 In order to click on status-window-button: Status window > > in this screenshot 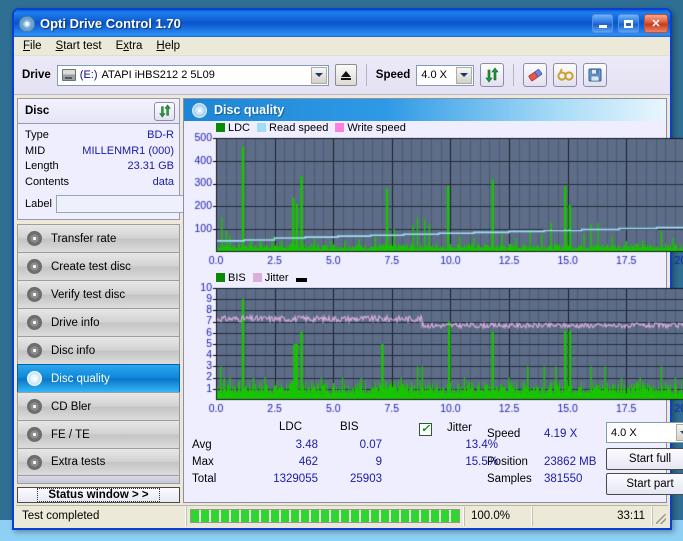, I will do `click(98, 495)`.